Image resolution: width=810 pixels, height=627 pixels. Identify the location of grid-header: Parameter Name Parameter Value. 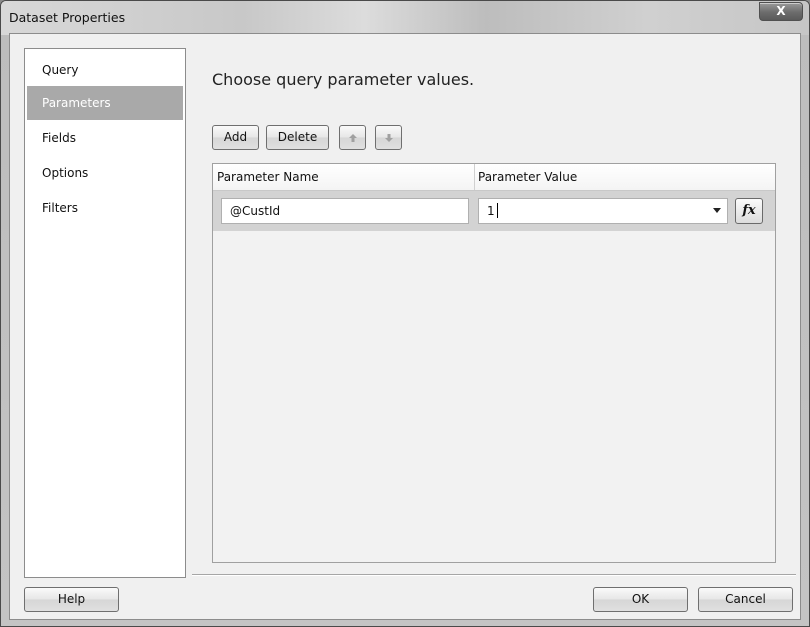
(494, 177).